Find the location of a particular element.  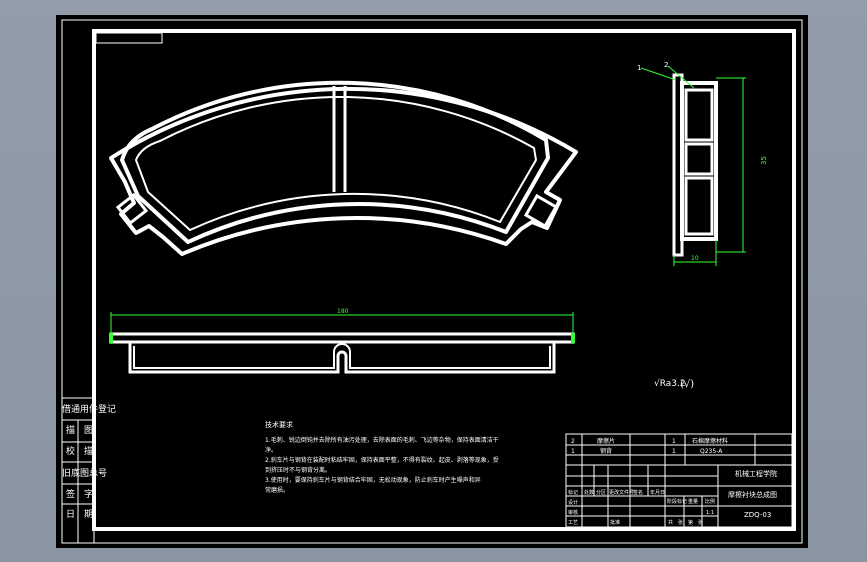

leader-2-label: 2 is located at coordinates (666, 65).